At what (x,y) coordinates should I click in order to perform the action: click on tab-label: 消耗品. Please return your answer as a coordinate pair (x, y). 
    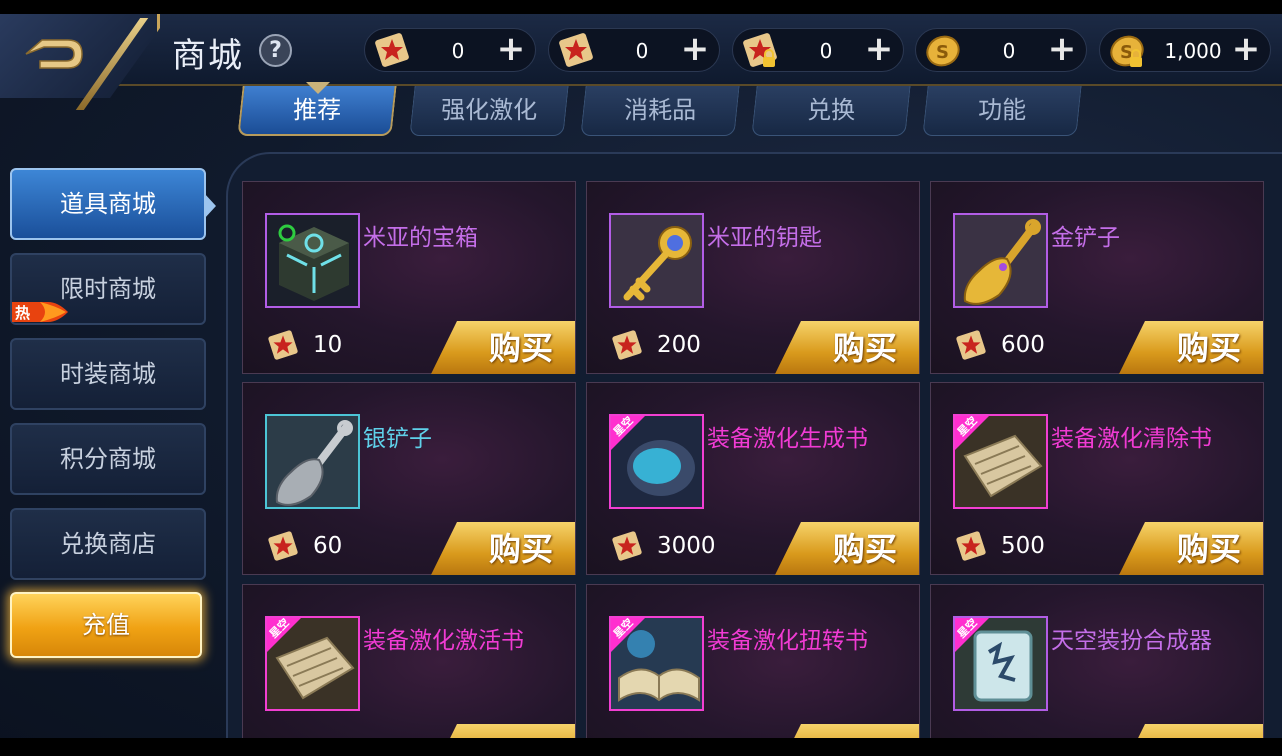
    Looking at the image, I should click on (660, 110).